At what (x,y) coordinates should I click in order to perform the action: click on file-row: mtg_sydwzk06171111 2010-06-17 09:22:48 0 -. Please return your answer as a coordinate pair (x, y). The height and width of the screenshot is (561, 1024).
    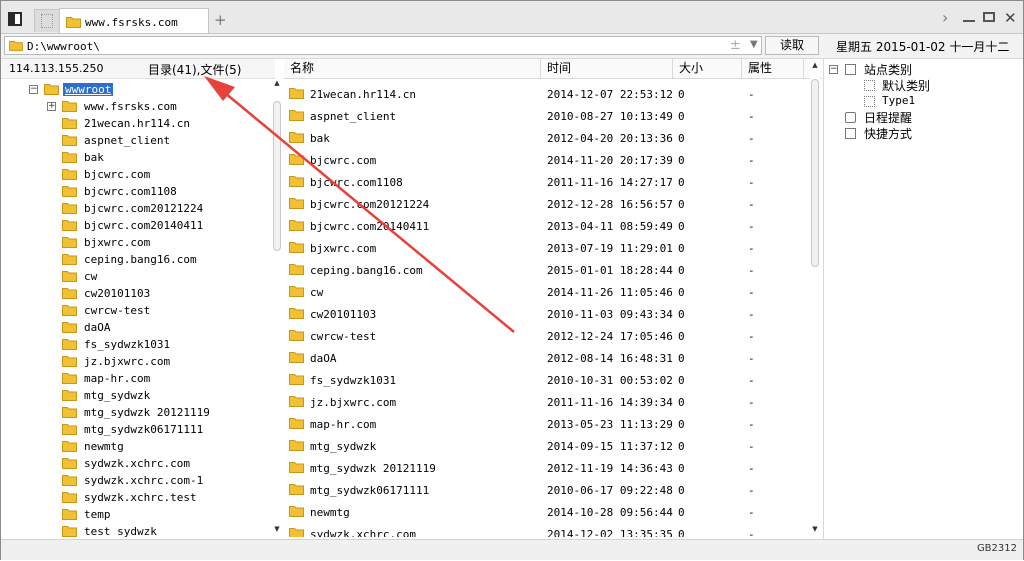
    Looking at the image, I should click on (546, 488).